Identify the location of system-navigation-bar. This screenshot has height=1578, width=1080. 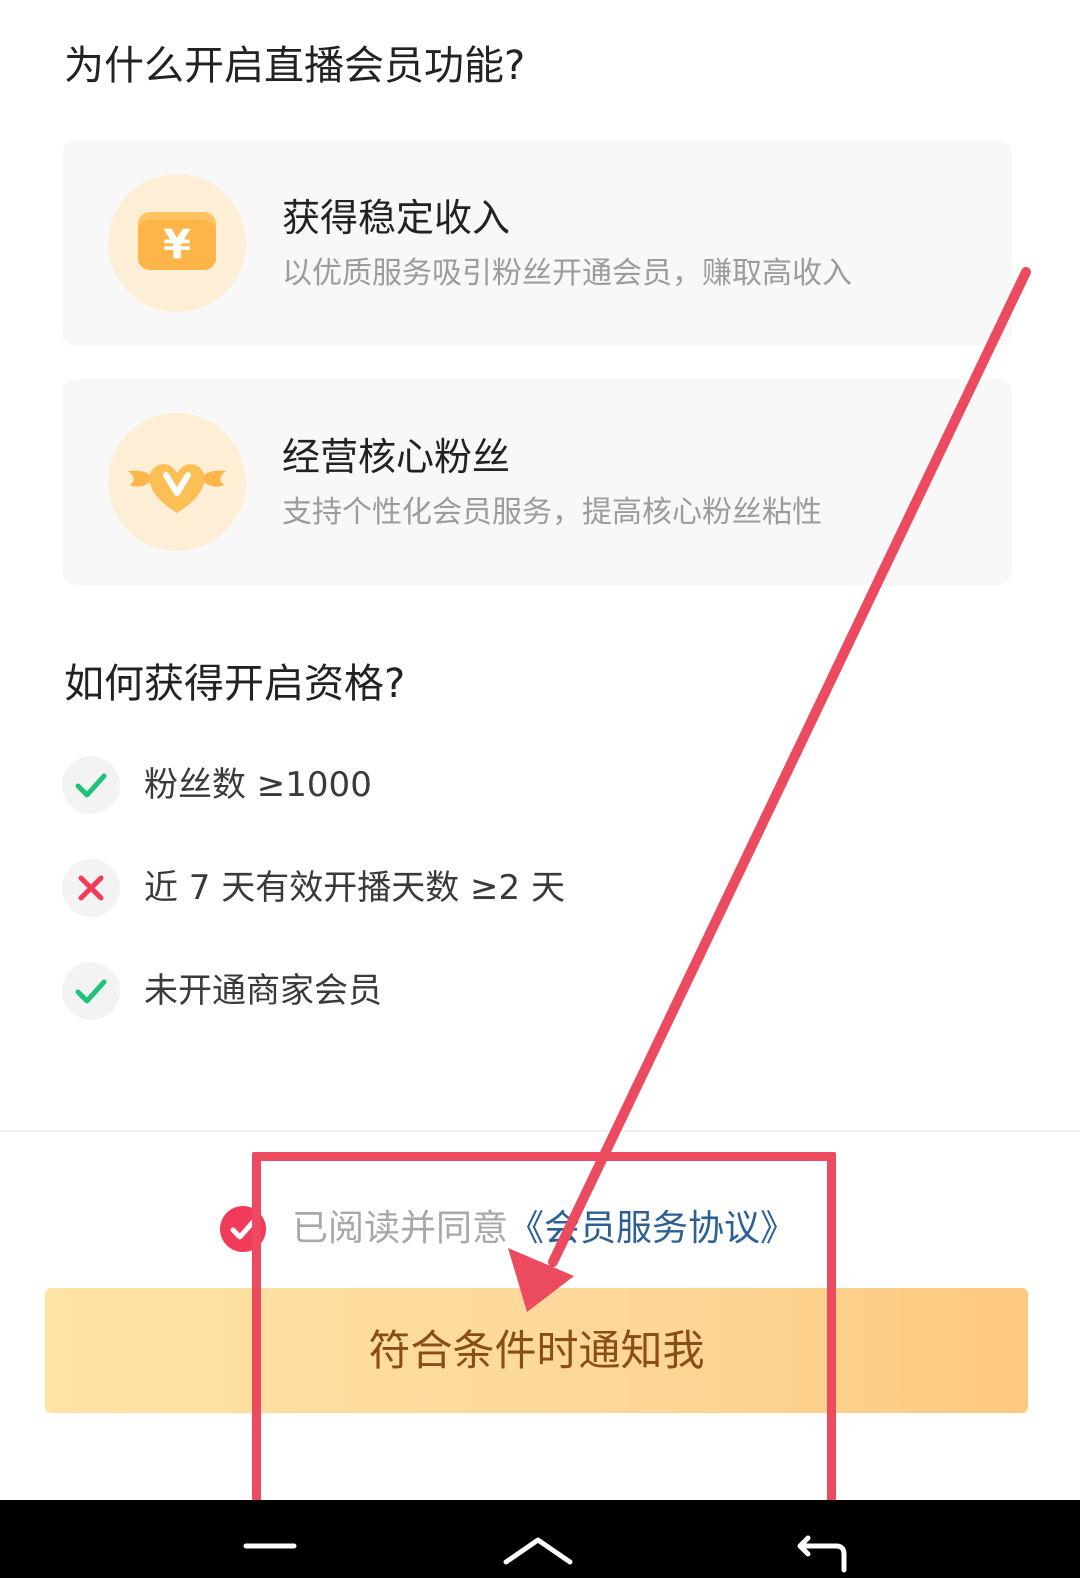
(540, 1539).